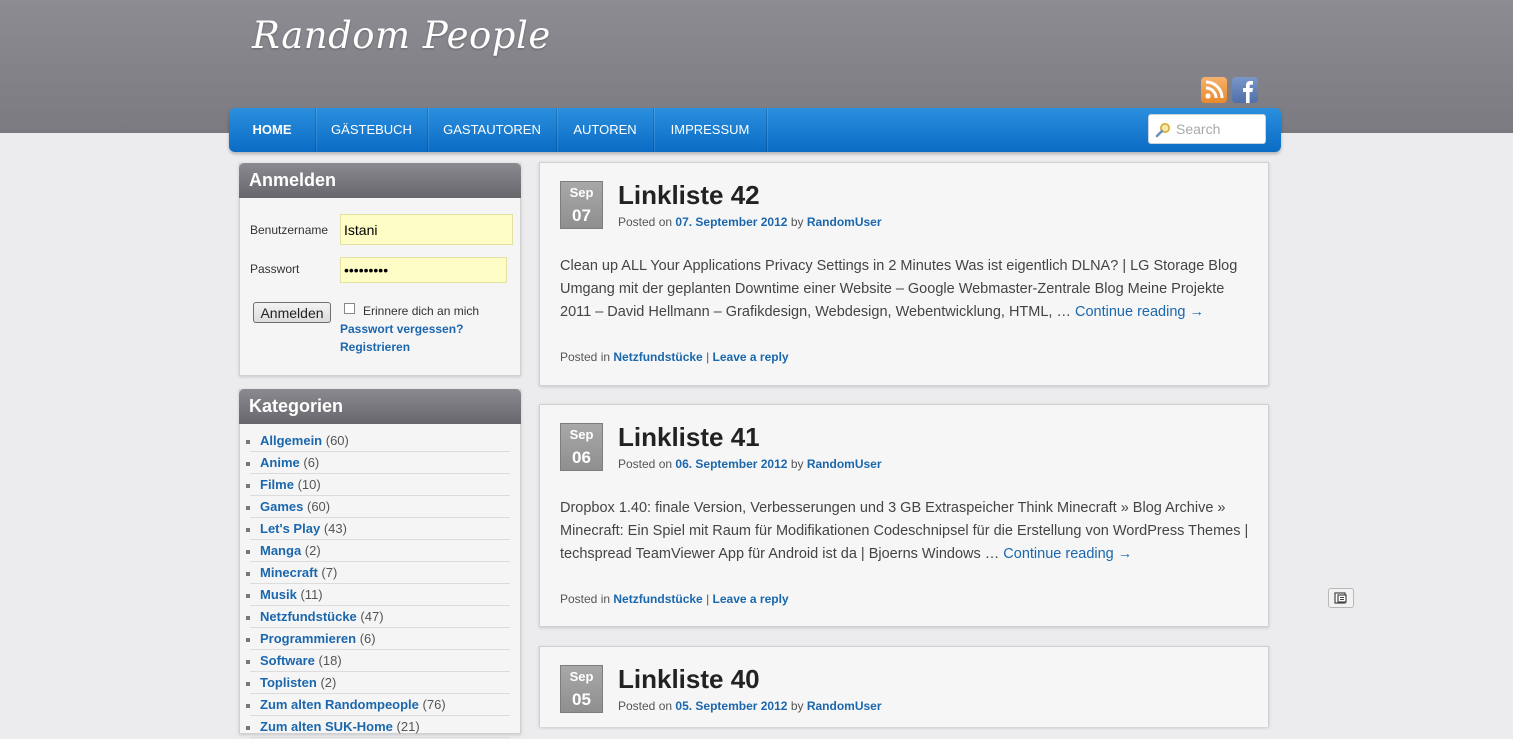 The image size is (1513, 739). Describe the element at coordinates (585, 357) in the screenshot. I see `posted-in-label: Posted in` at that location.